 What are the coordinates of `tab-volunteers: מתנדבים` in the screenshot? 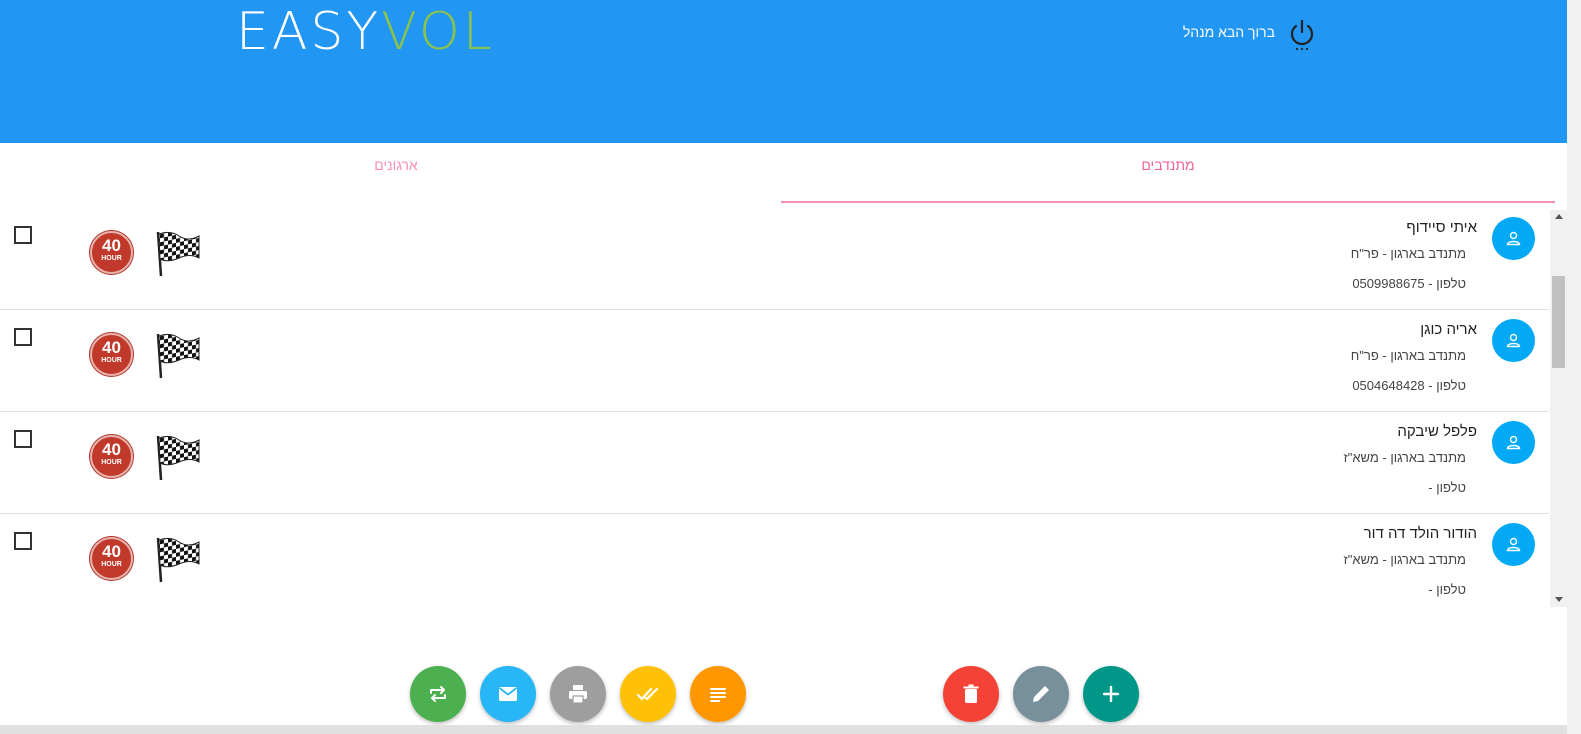 It's located at (1168, 180).